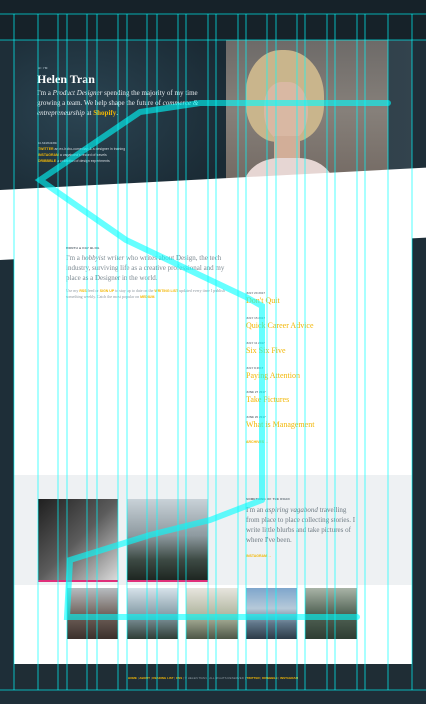  What do you see at coordinates (107, 291) in the screenshot?
I see `signup-link: SIGN UP` at bounding box center [107, 291].